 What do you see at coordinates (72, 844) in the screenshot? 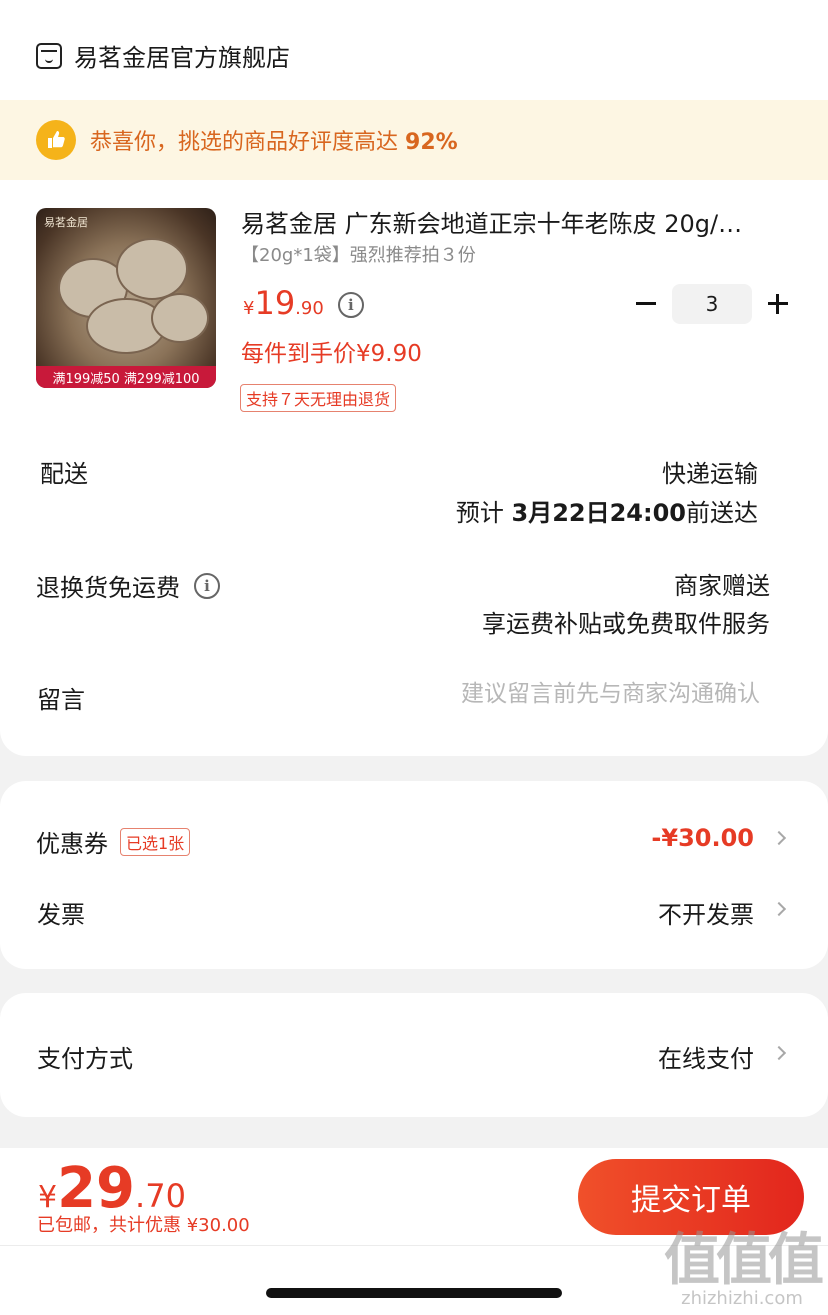
I see `coupon-label: 优惠券` at bounding box center [72, 844].